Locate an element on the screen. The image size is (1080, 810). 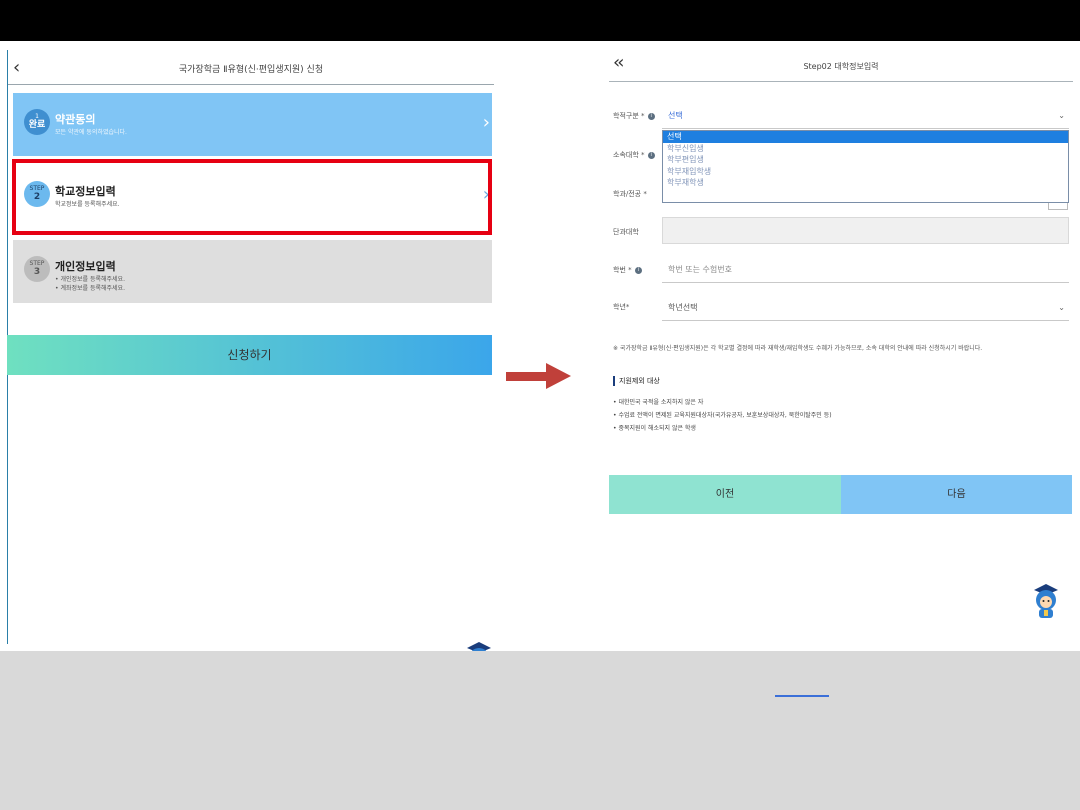
college-field is located at coordinates (865, 230).